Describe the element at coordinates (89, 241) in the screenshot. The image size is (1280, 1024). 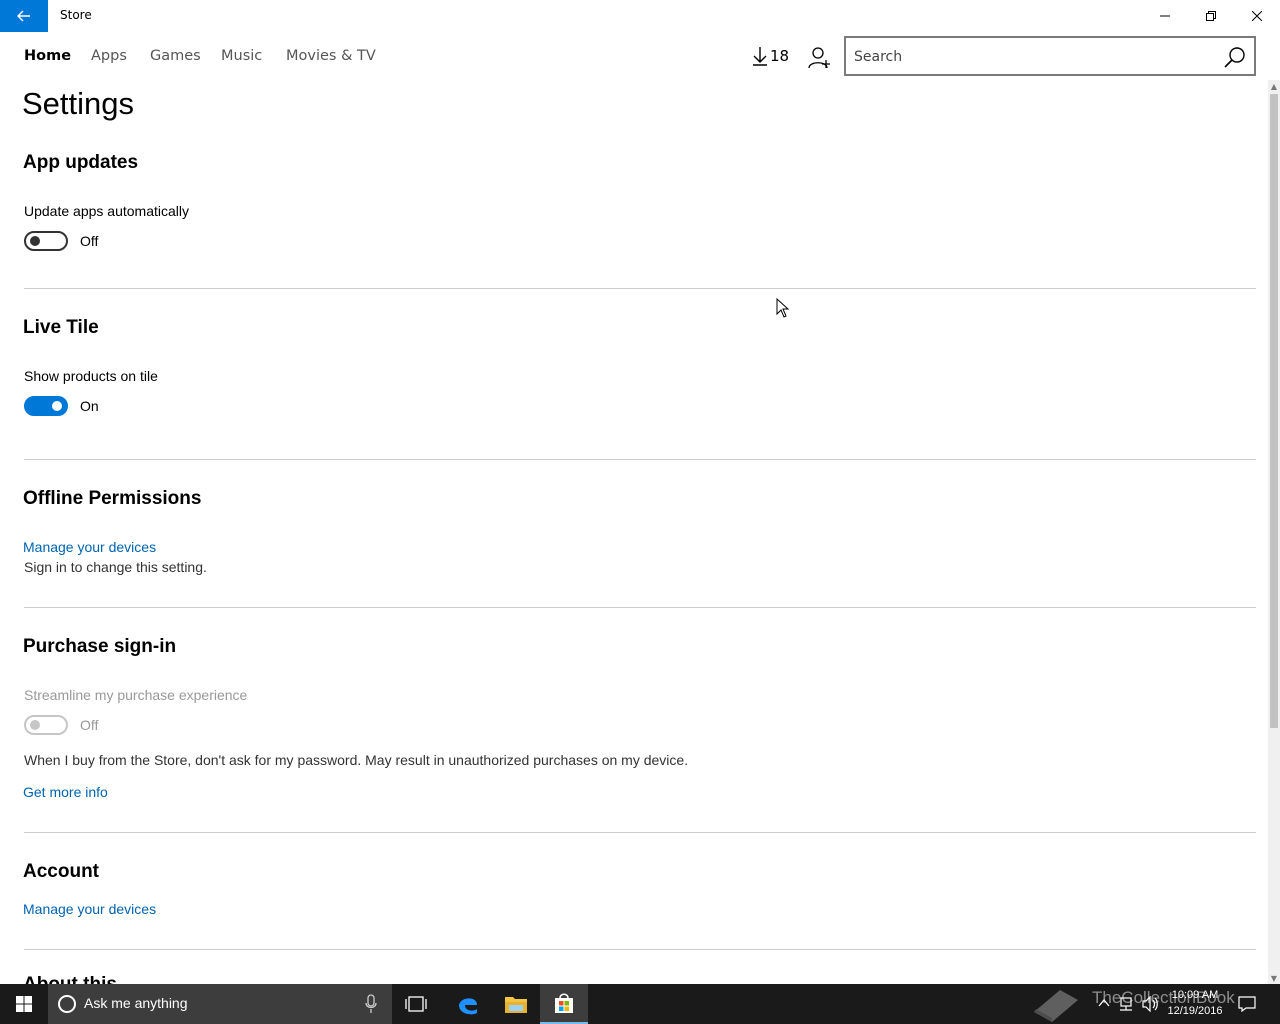
I see `update-apps-state: Off` at that location.